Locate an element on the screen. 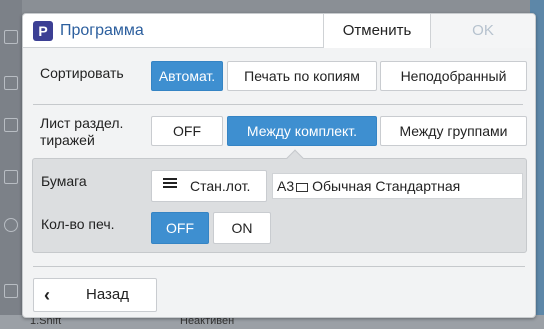  back-label: Назад is located at coordinates (107, 294).